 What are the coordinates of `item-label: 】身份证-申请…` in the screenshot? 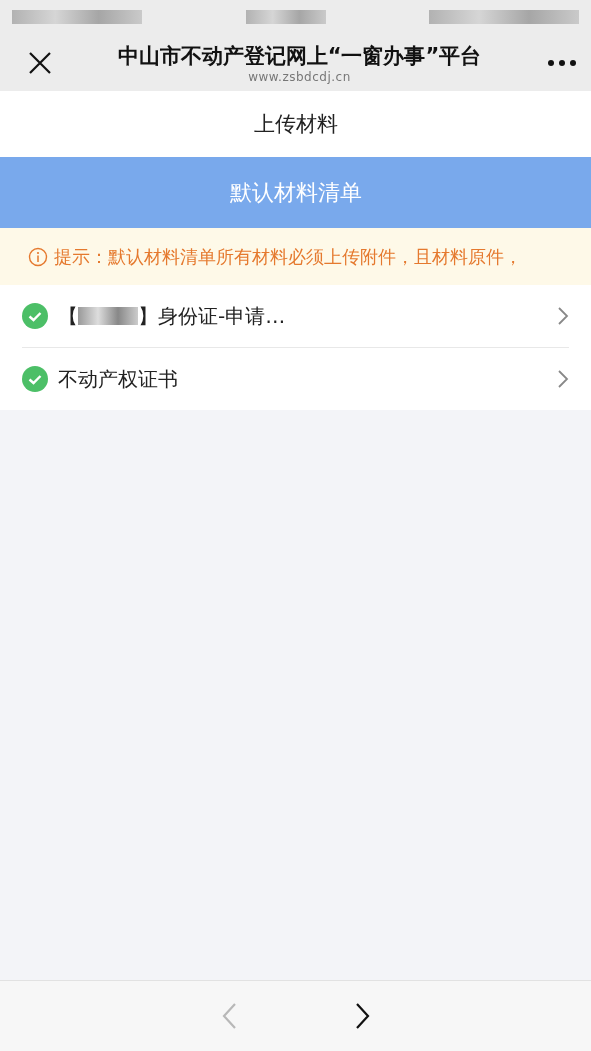 It's located at (212, 316).